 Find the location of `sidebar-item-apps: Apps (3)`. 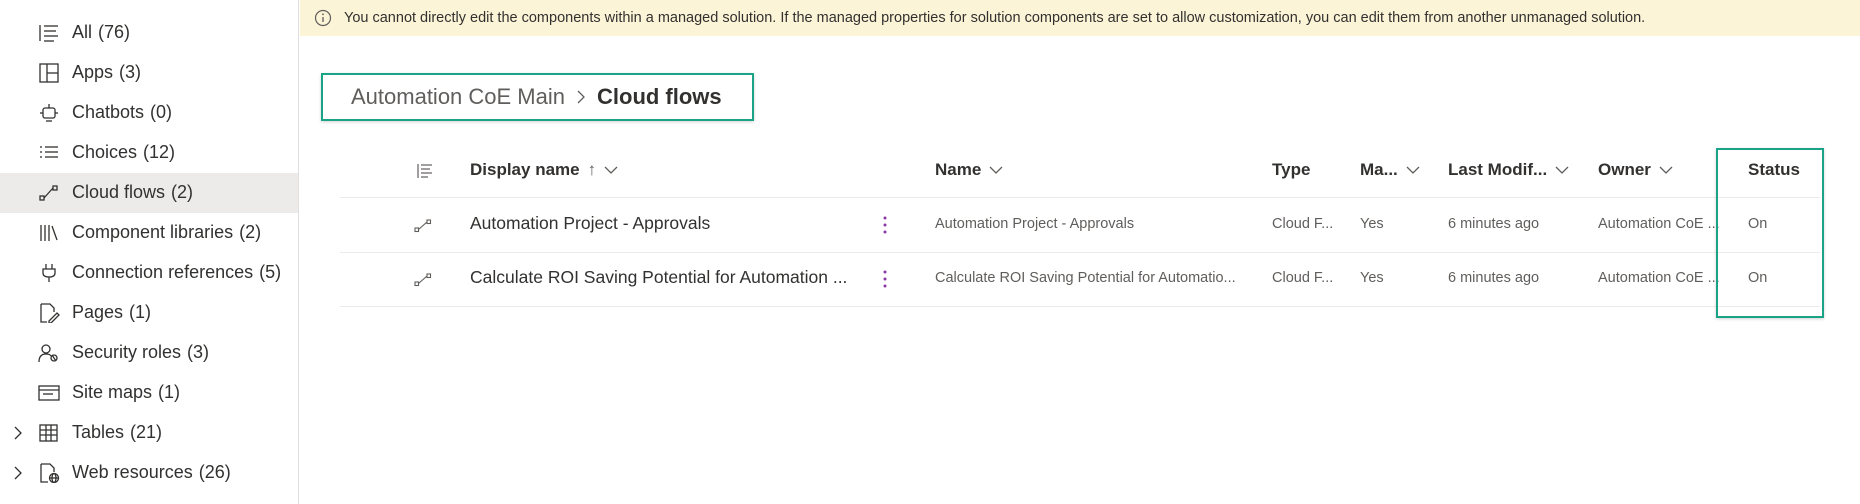

sidebar-item-apps: Apps (3) is located at coordinates (149, 73).